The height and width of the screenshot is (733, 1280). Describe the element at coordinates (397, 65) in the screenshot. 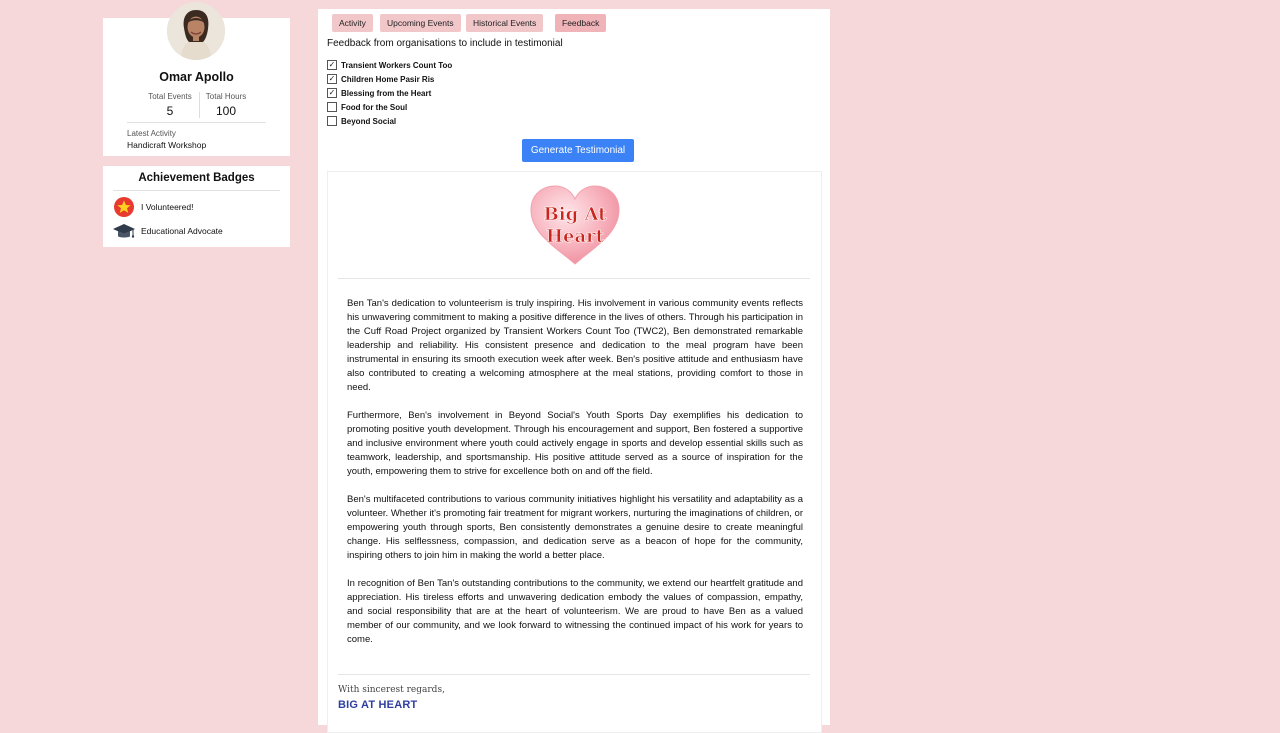

I see `checkbox-label: Transient Workers Count Too` at that location.